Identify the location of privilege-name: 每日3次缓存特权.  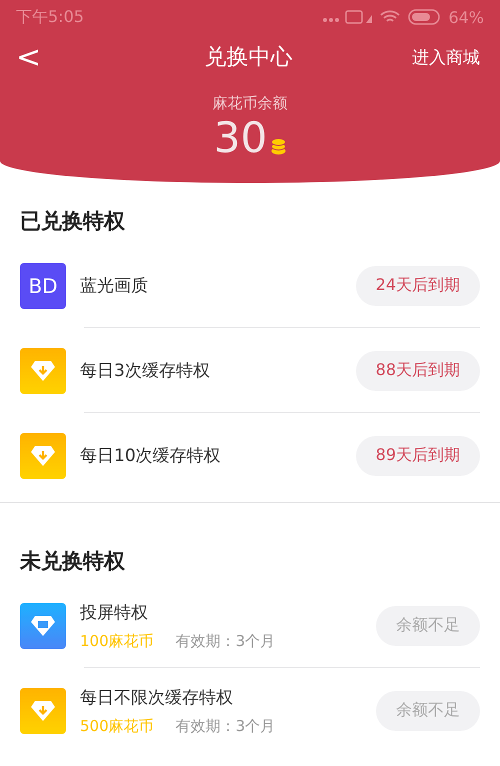
(145, 371).